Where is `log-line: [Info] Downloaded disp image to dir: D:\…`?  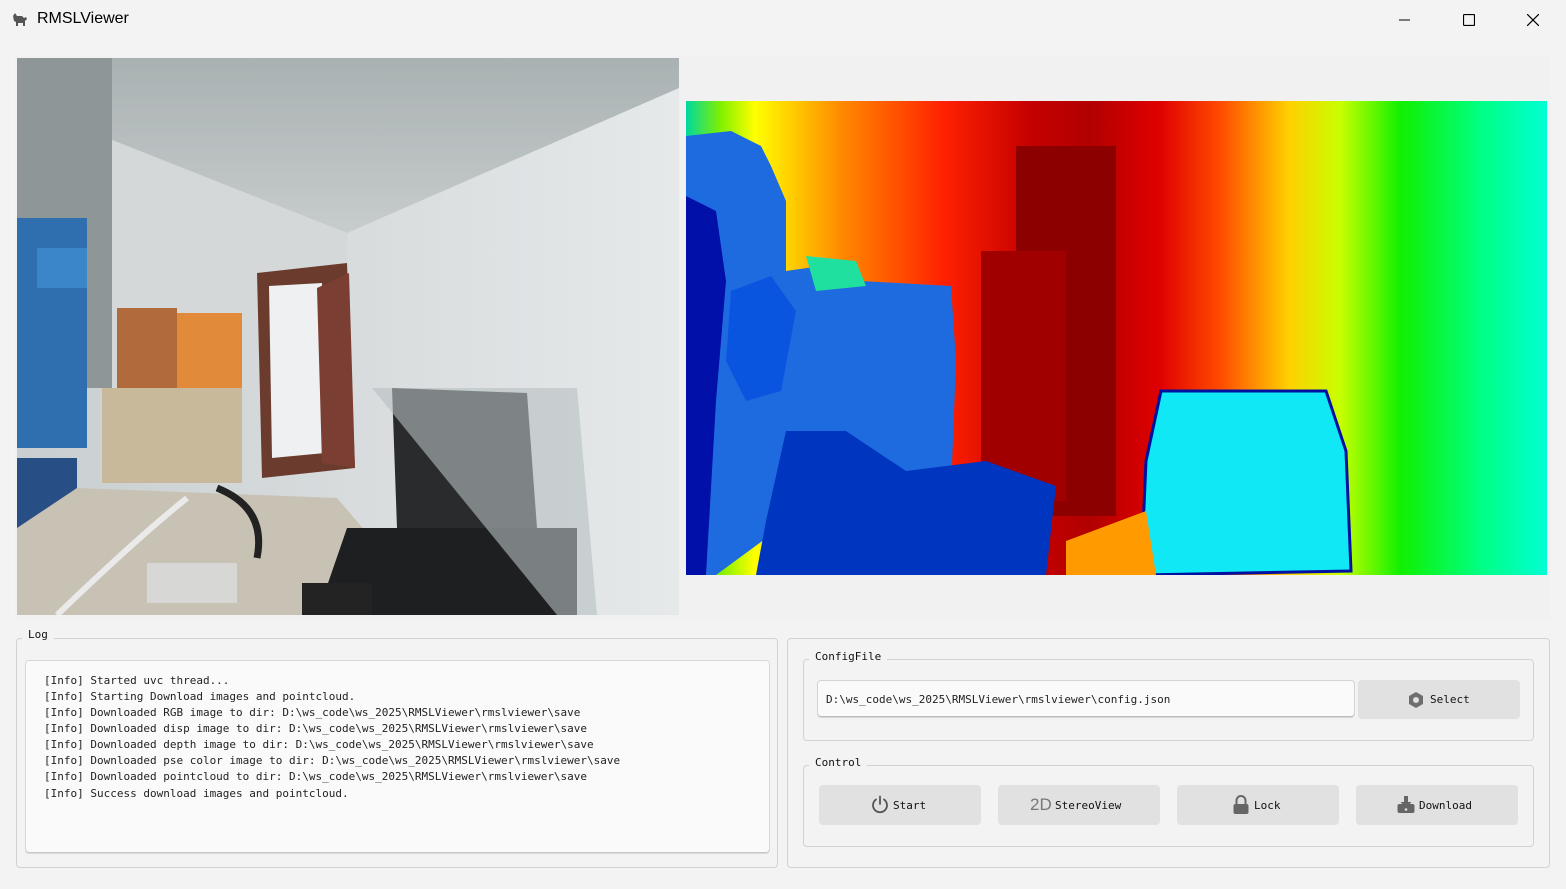
log-line: [Info] Downloaded disp image to dir: D:\… is located at coordinates (316, 728).